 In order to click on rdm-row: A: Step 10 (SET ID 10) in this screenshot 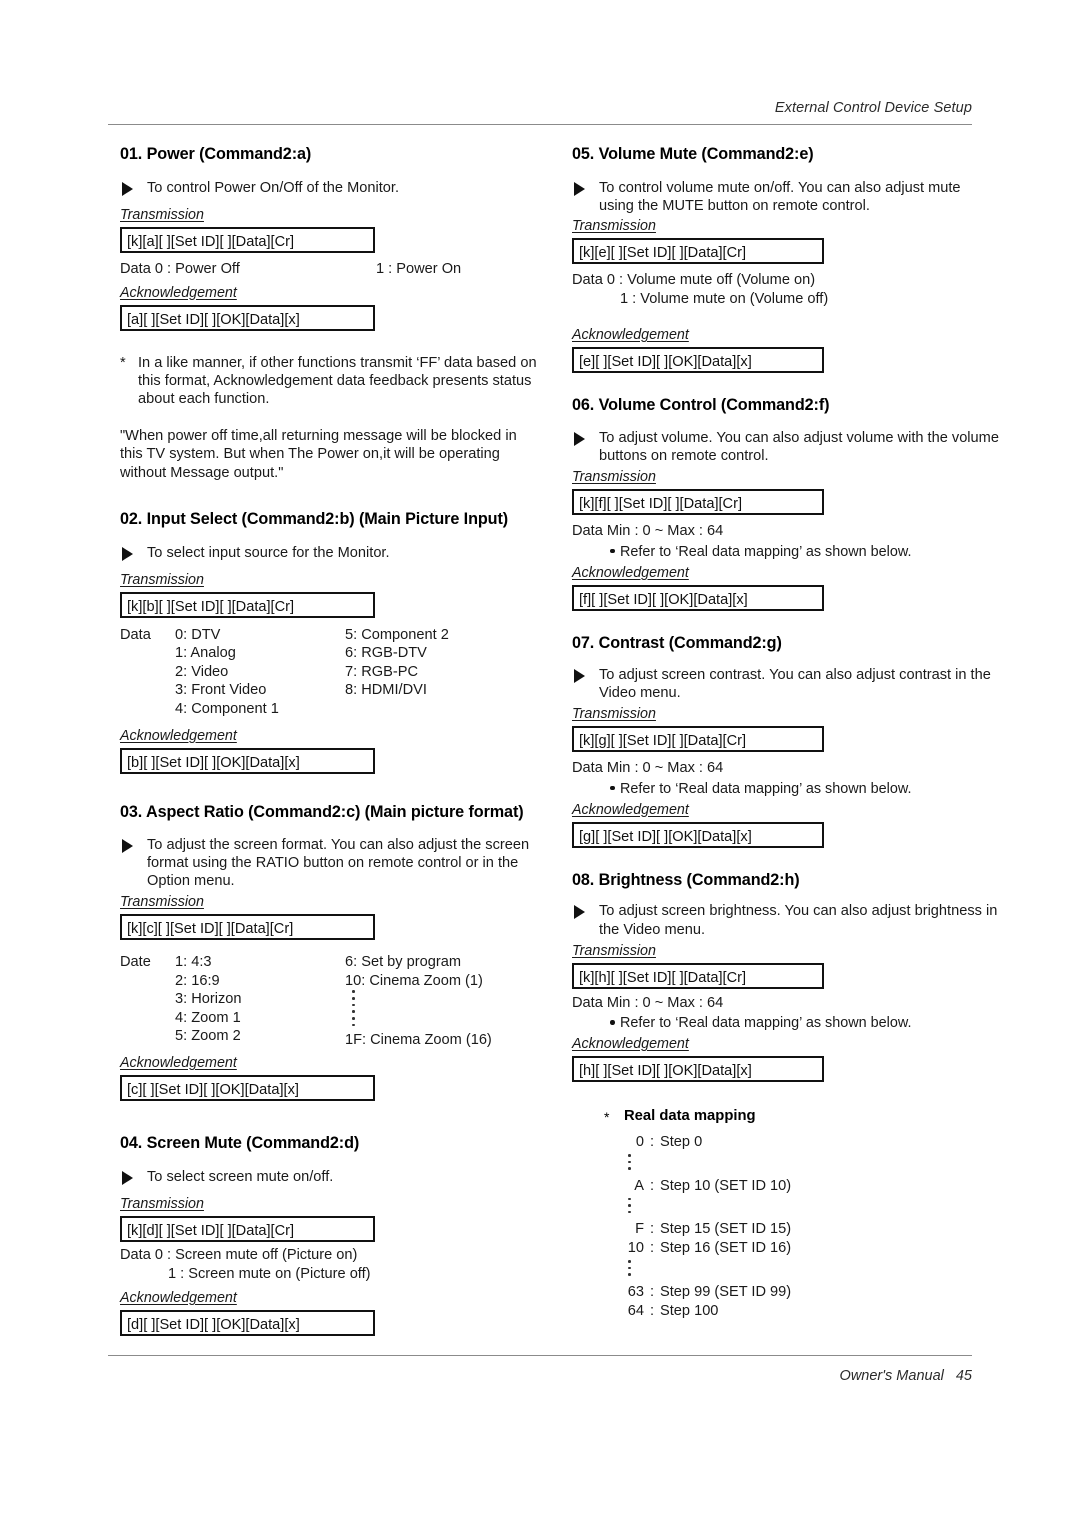, I will do `click(713, 1185)`.